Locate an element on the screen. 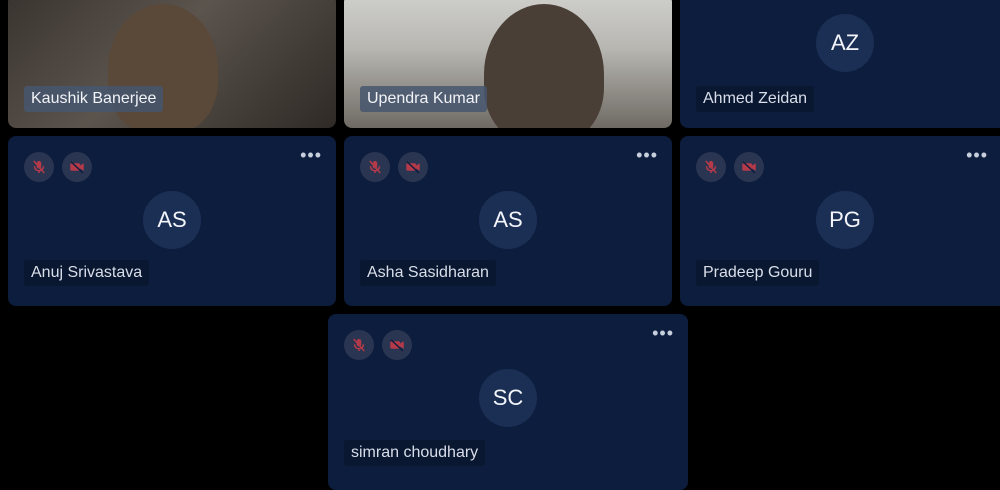 This screenshot has height=490, width=1000. participant-name-tag: Upendra Kumar is located at coordinates (423, 99).